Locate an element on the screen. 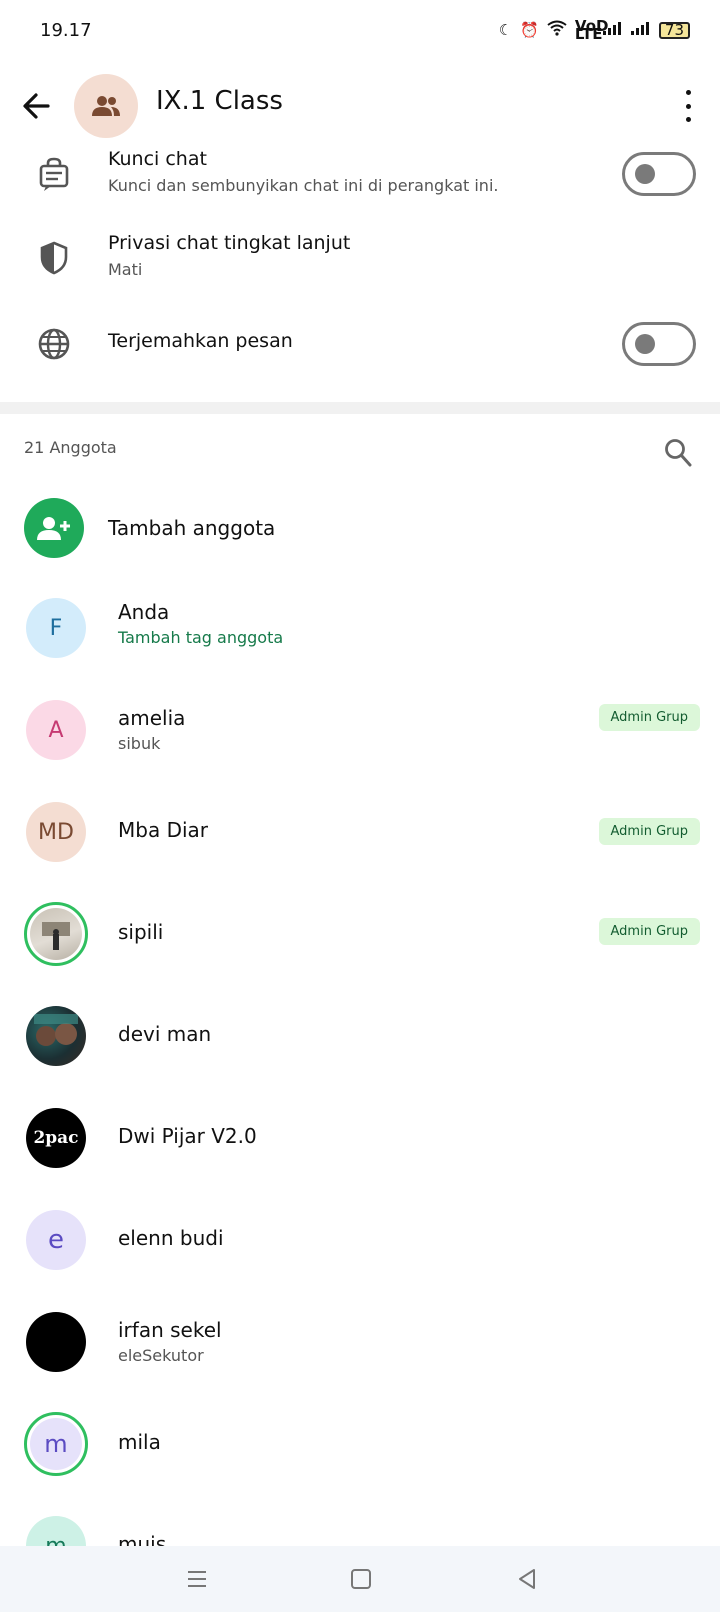 This screenshot has width=720, height=1612. search-icon is located at coordinates (678, 453).